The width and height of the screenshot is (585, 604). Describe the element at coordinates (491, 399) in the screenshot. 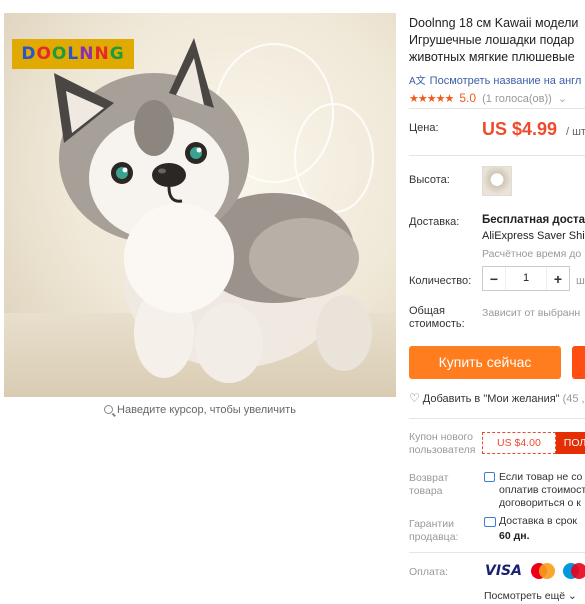

I see `wishlist-label: Добавить в "Мои желания"` at that location.